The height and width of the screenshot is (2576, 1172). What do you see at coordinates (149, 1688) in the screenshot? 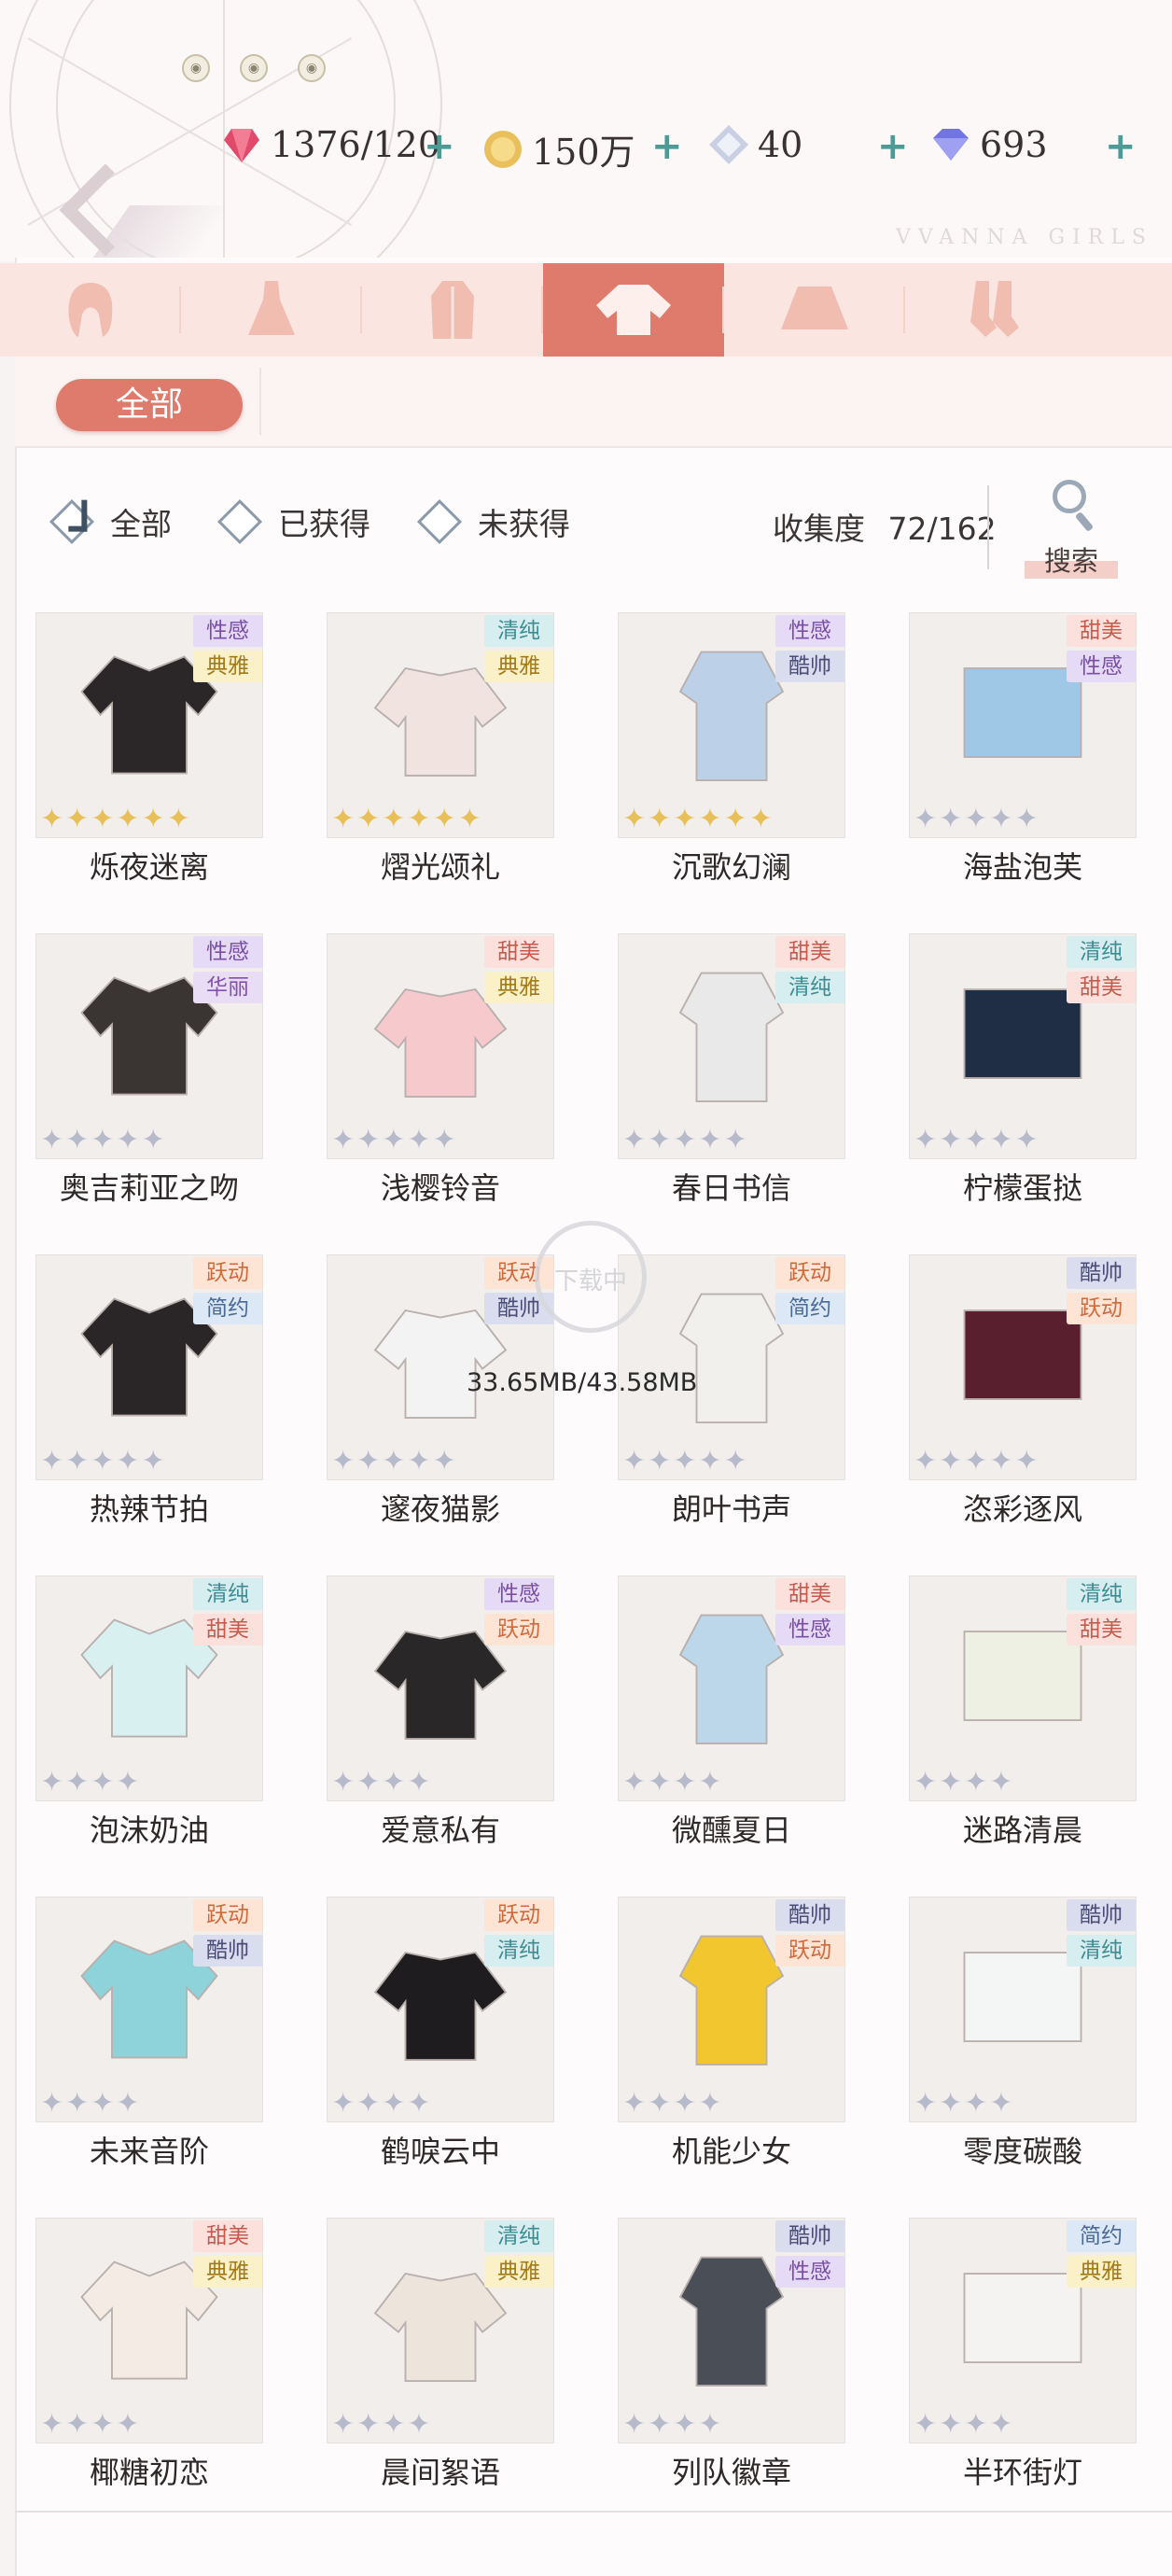
I see `item-thumbnail: 清纯 甜美 ✦ ✦ ✦ ✦` at bounding box center [149, 1688].